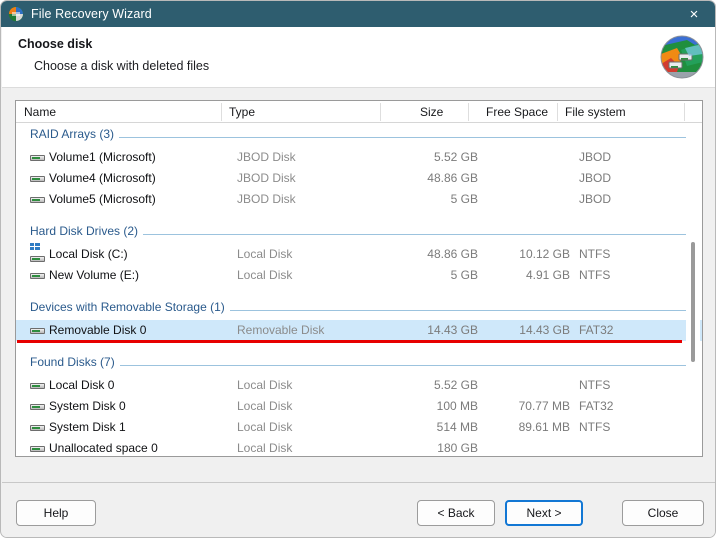 The height and width of the screenshot is (538, 716). Describe the element at coordinates (544, 427) in the screenshot. I see `cell-free-space: 89.61 MB` at that location.